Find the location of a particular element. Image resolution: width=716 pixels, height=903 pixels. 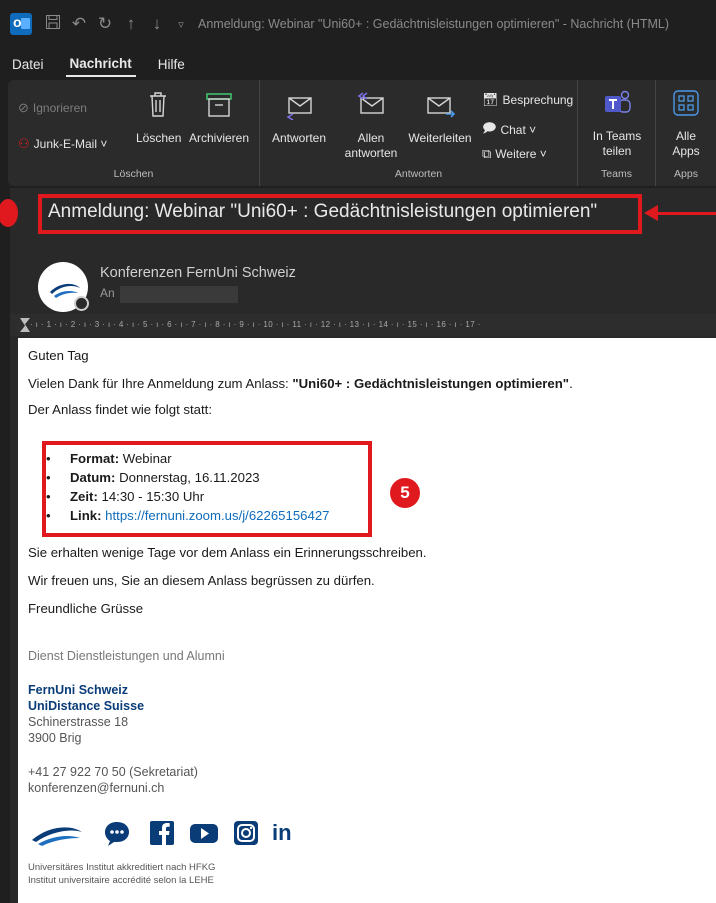

signature-phone: +41 27 922 70 50 (Sekretariat) is located at coordinates (113, 772).